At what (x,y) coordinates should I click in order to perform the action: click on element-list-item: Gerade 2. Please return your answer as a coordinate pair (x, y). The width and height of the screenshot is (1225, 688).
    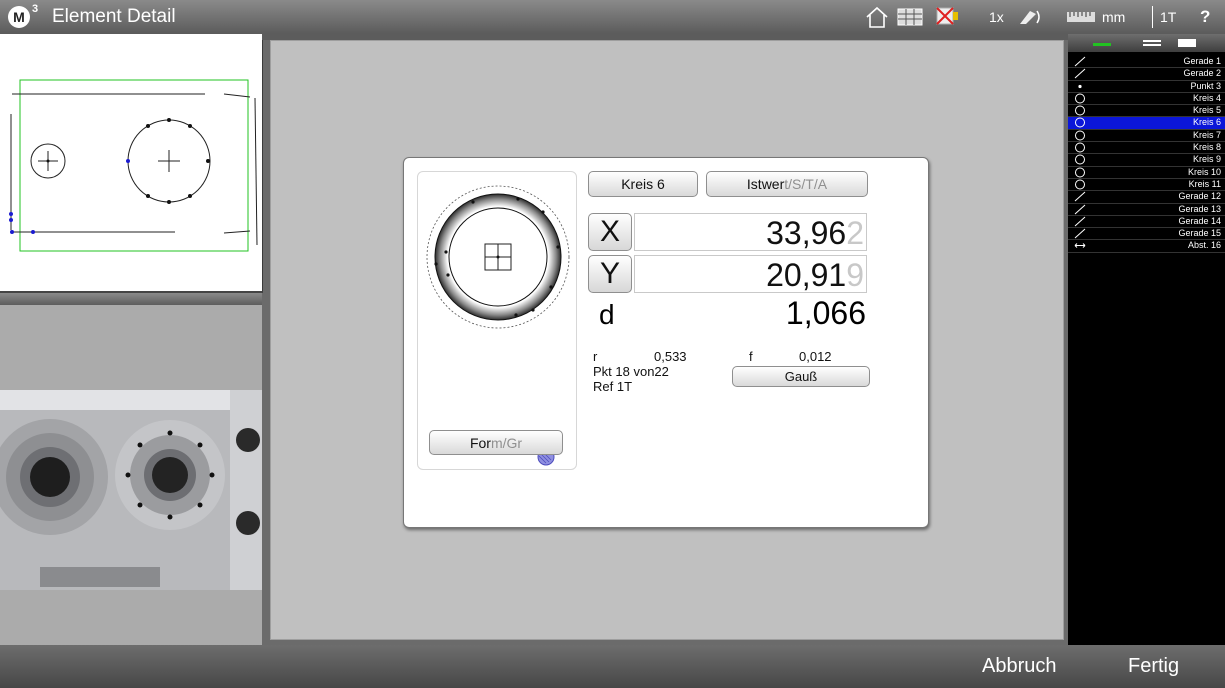
    Looking at the image, I should click on (1146, 74).